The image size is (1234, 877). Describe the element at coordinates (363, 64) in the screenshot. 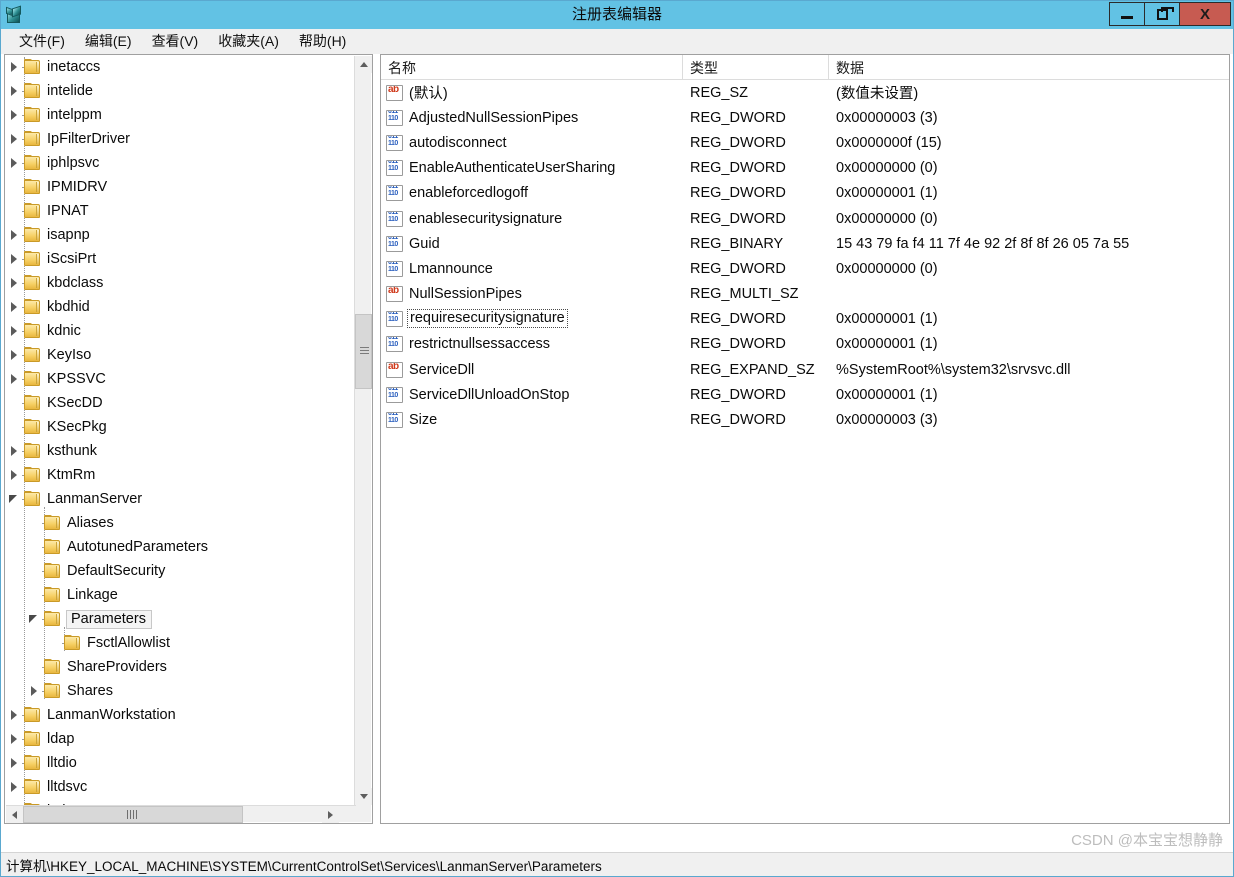

I see `tree-scroll-up-button` at that location.